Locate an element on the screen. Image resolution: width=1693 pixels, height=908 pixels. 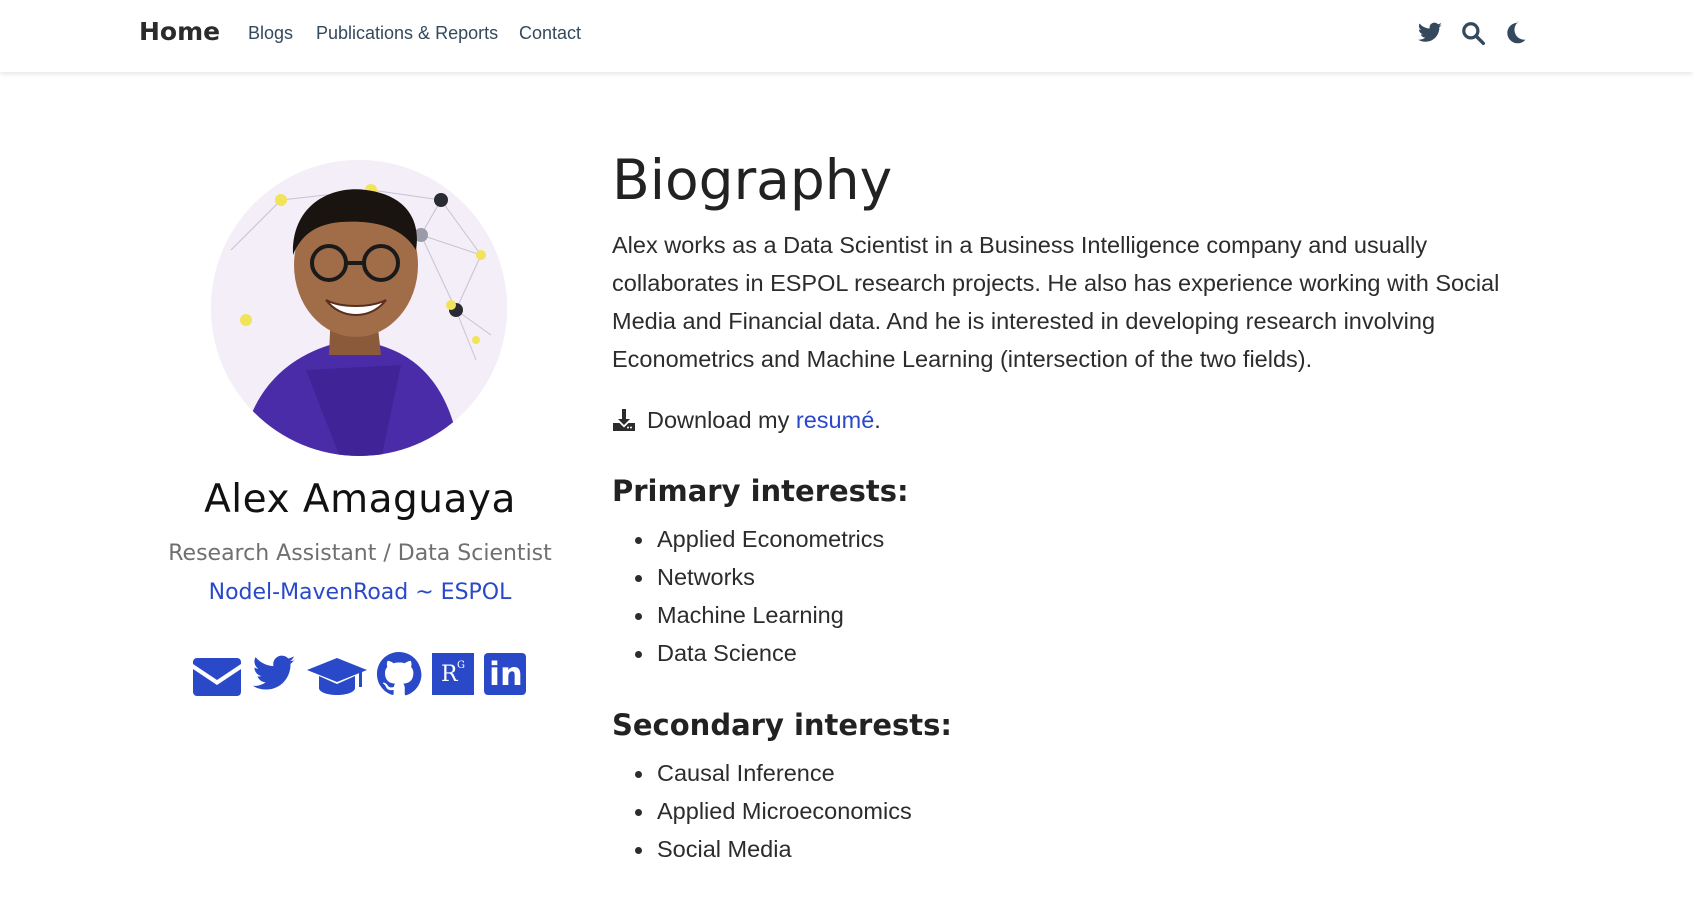
download-icon is located at coordinates (624, 420).